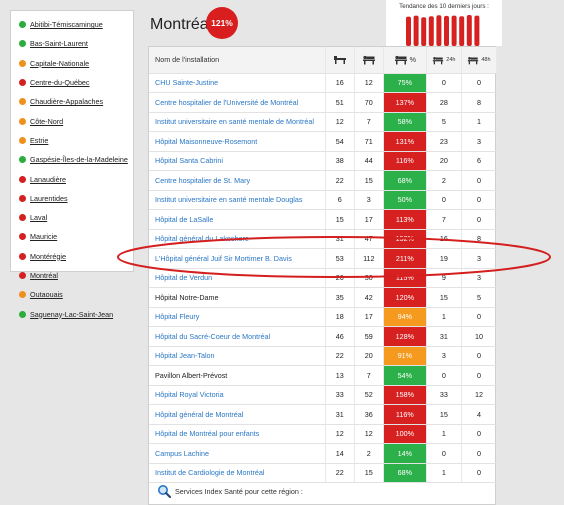 The height and width of the screenshot is (505, 564). Describe the element at coordinates (340, 60) in the screenshot. I see `header-stretcher-icon` at that location.